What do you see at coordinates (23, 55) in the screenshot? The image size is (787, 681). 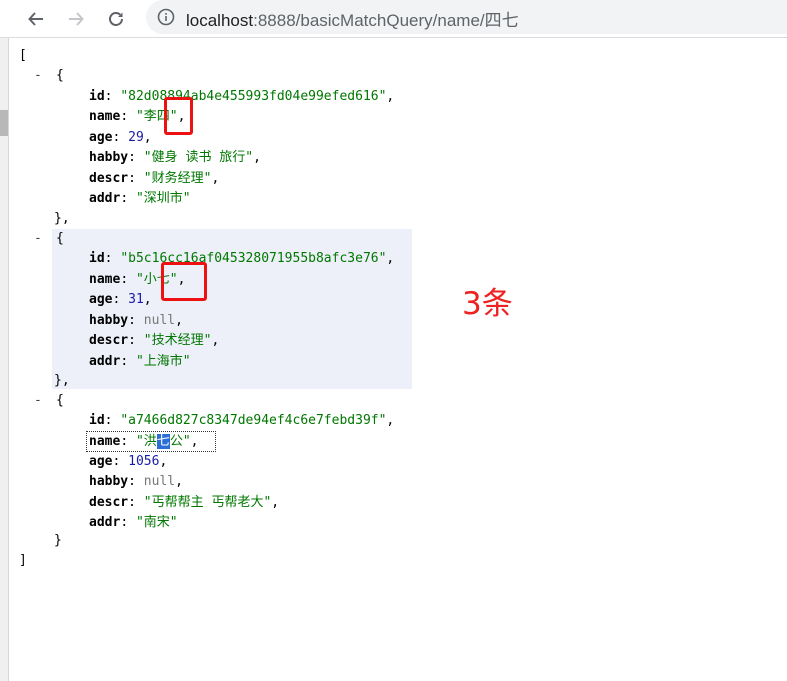 I see `open-bracket: [` at bounding box center [23, 55].